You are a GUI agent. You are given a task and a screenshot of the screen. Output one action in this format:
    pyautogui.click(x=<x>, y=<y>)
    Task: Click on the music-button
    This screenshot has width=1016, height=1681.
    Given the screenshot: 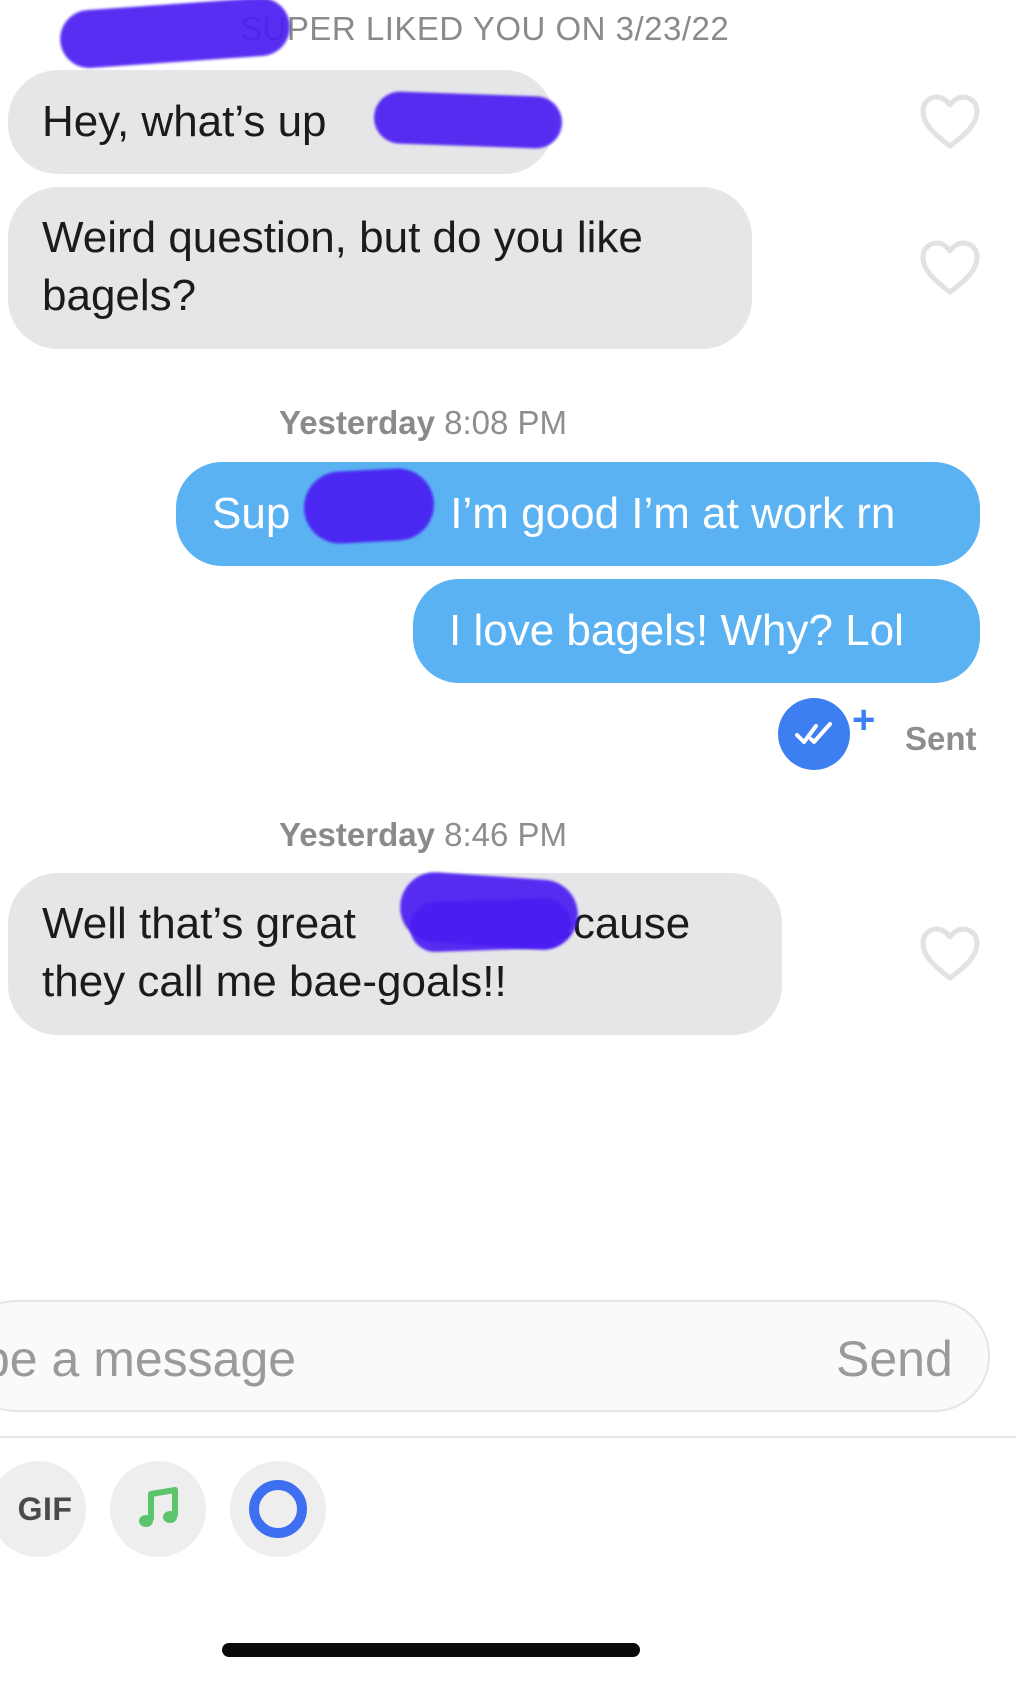 What is the action you would take?
    pyautogui.click(x=158, y=1509)
    